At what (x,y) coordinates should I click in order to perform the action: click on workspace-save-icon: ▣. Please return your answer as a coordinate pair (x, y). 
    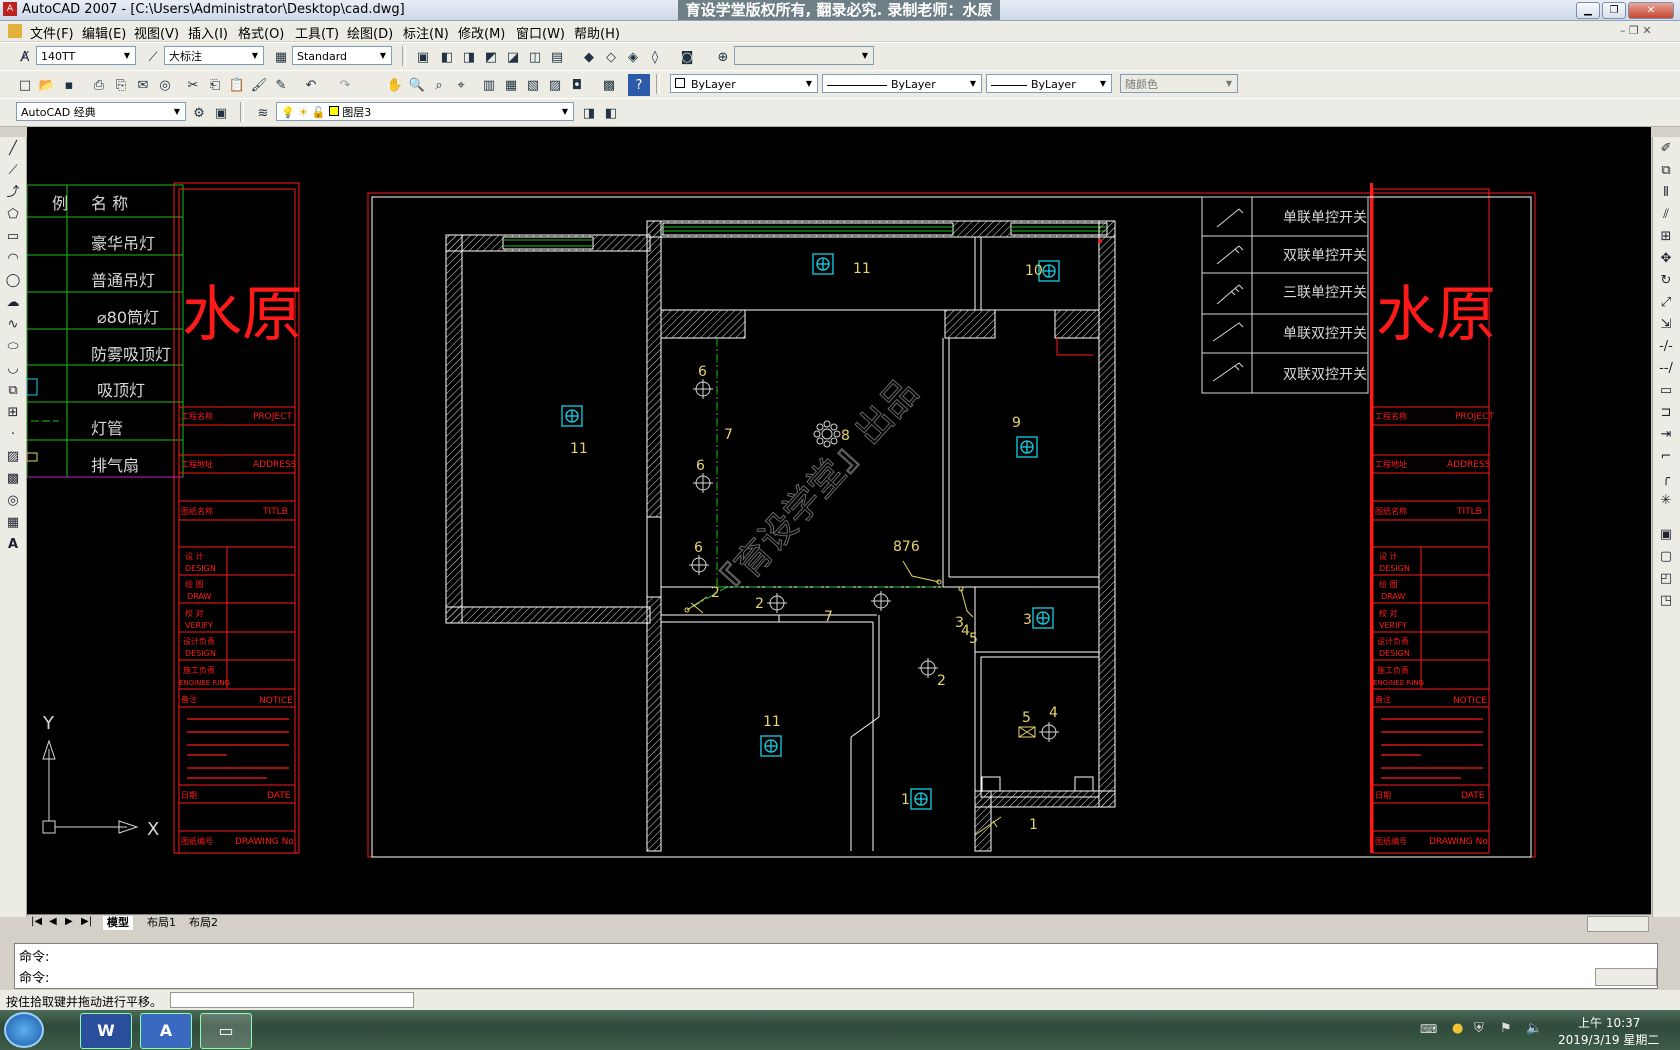
    Looking at the image, I should click on (221, 113).